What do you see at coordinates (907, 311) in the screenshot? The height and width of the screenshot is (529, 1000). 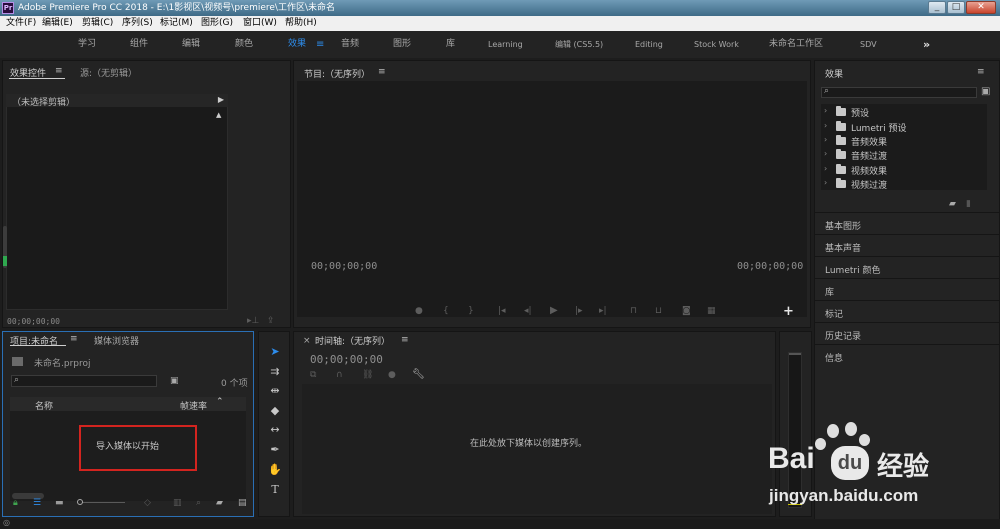 I see `section-markers: 标记` at bounding box center [907, 311].